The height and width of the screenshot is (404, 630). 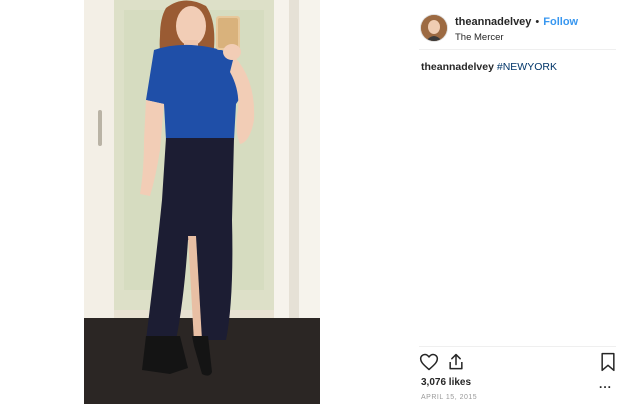 I want to click on post-header: theannadelvey • Follow The Mercer, so click(x=499, y=27).